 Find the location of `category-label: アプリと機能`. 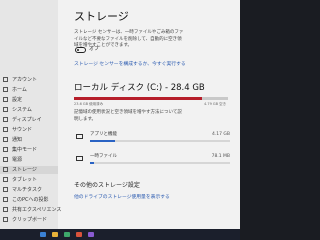

category-label: アプリと機能 is located at coordinates (103, 134).